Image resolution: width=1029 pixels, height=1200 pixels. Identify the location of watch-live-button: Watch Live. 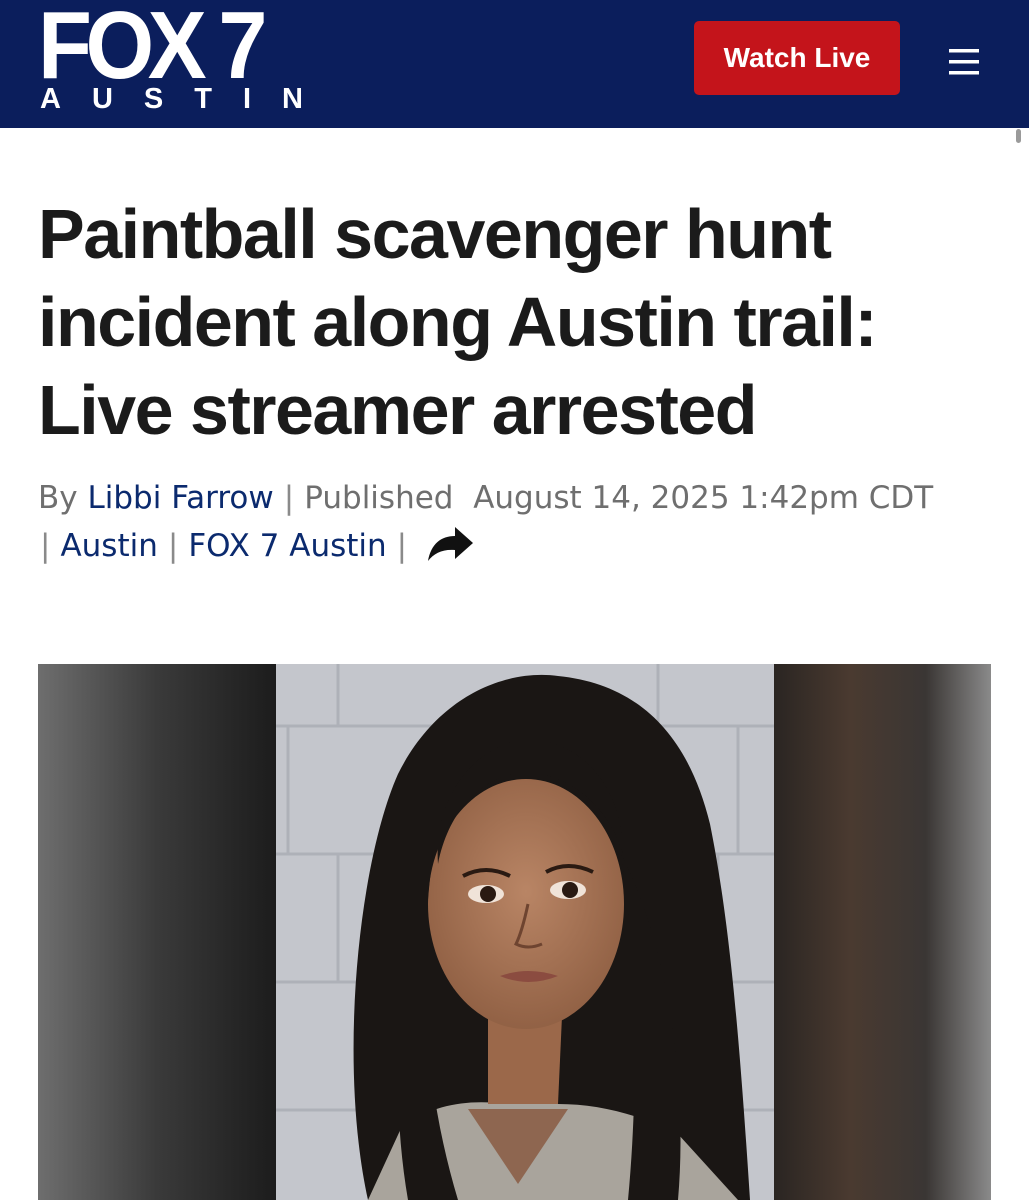
(797, 58).